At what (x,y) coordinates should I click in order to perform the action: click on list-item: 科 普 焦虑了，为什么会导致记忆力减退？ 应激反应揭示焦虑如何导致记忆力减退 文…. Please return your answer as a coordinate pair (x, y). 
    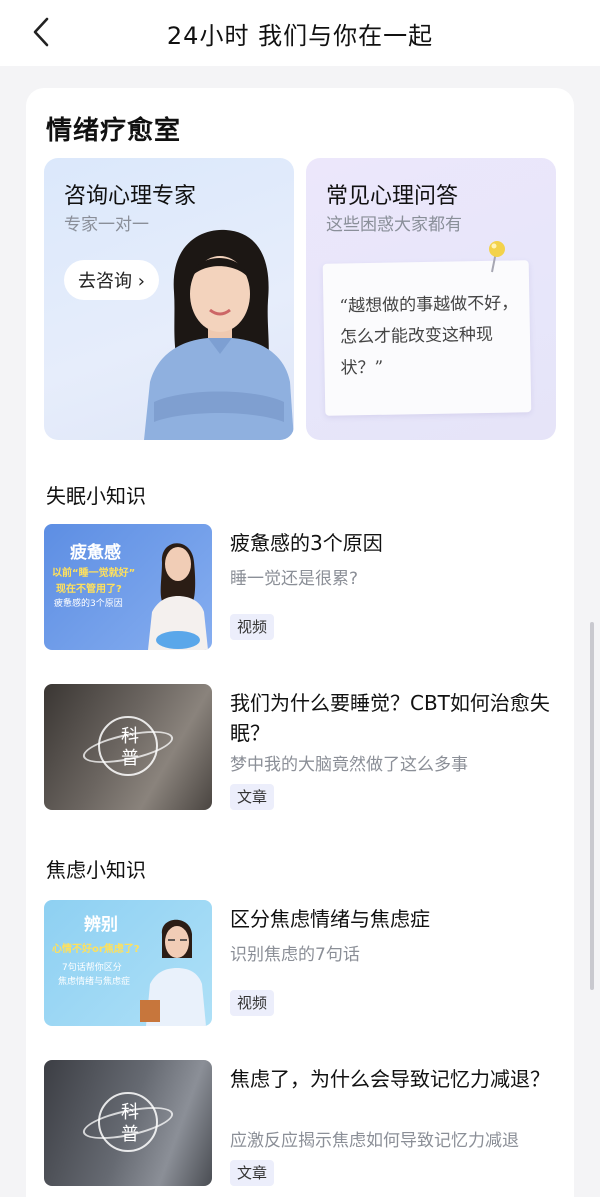
    Looking at the image, I should click on (300, 1124).